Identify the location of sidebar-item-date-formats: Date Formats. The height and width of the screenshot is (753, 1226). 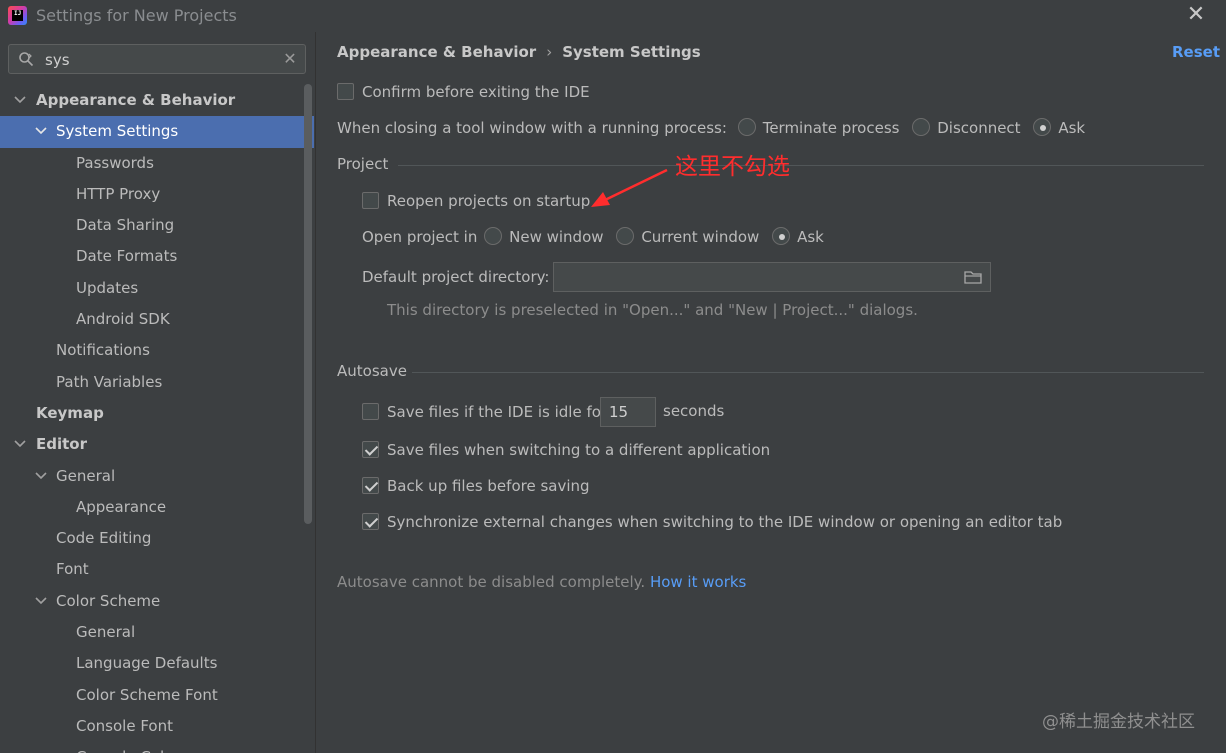
(157, 256).